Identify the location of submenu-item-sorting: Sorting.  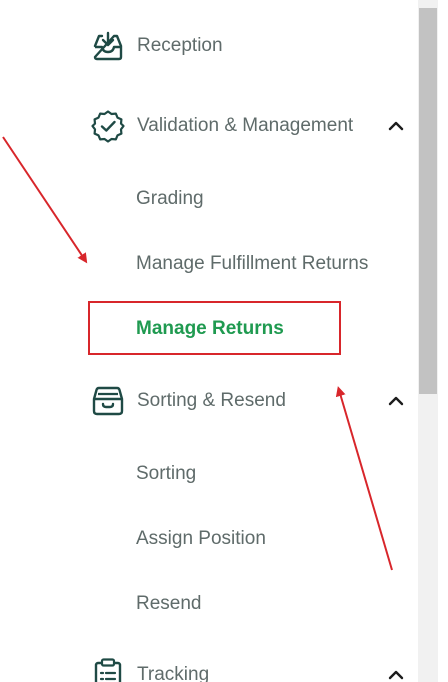
(166, 474).